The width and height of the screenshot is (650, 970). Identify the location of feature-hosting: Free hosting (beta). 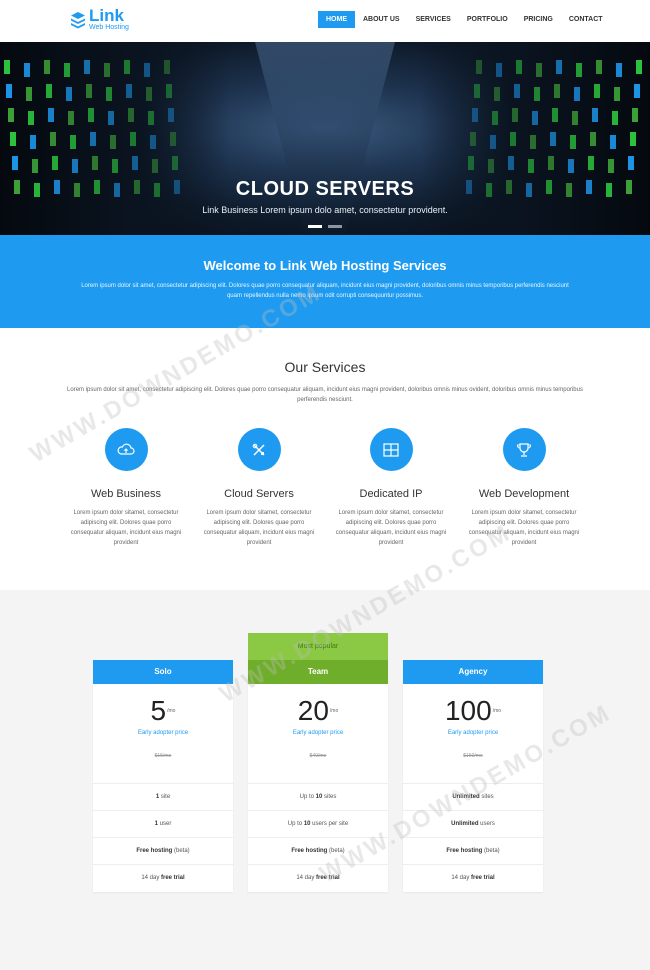
(163, 850).